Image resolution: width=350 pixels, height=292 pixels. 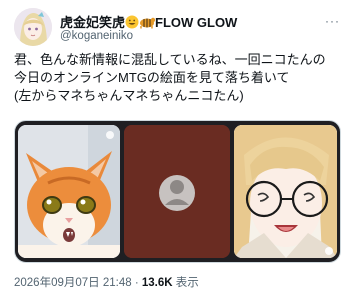 I want to click on avatar, so click(x=33, y=27).